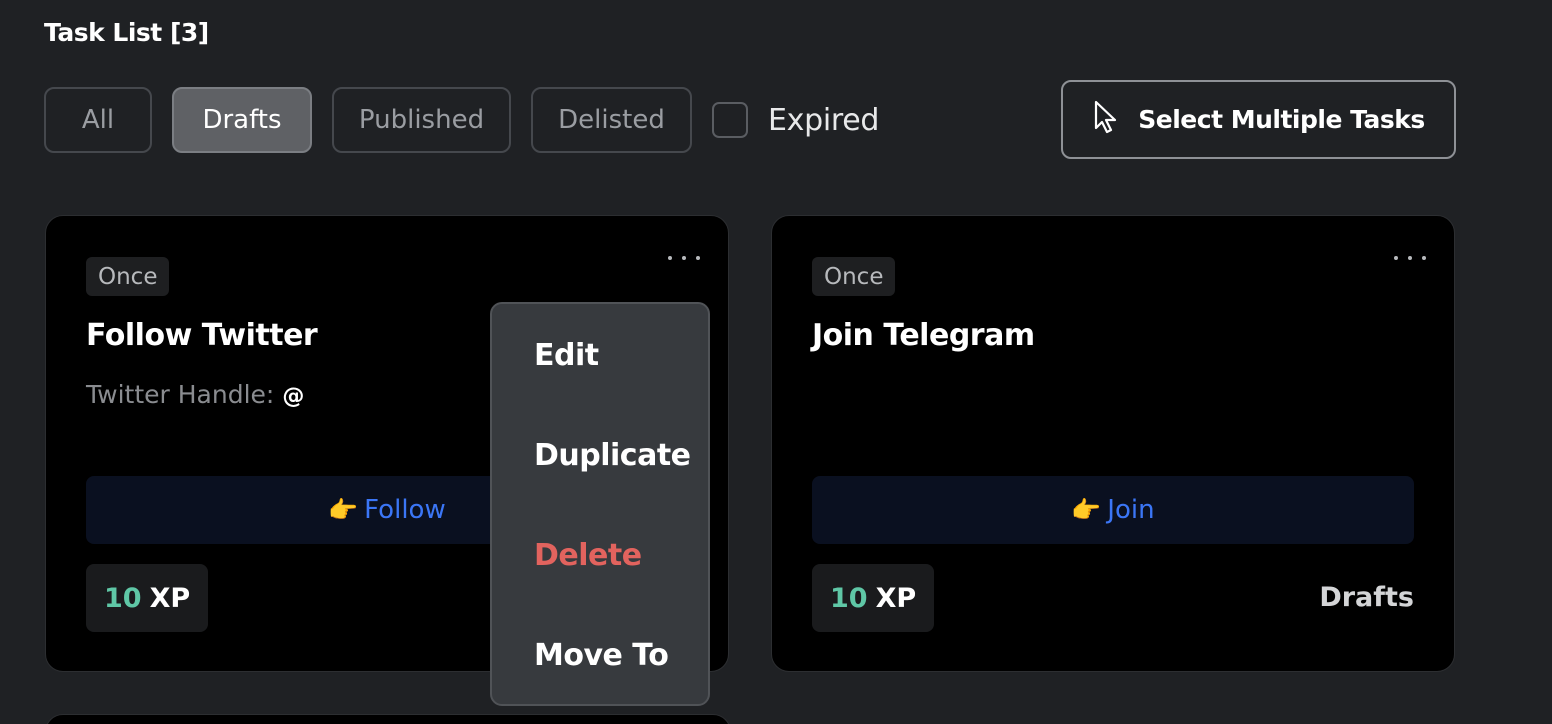  Describe the element at coordinates (1281, 119) in the screenshot. I see `select-multiple-label: Select Multiple Tasks` at that location.